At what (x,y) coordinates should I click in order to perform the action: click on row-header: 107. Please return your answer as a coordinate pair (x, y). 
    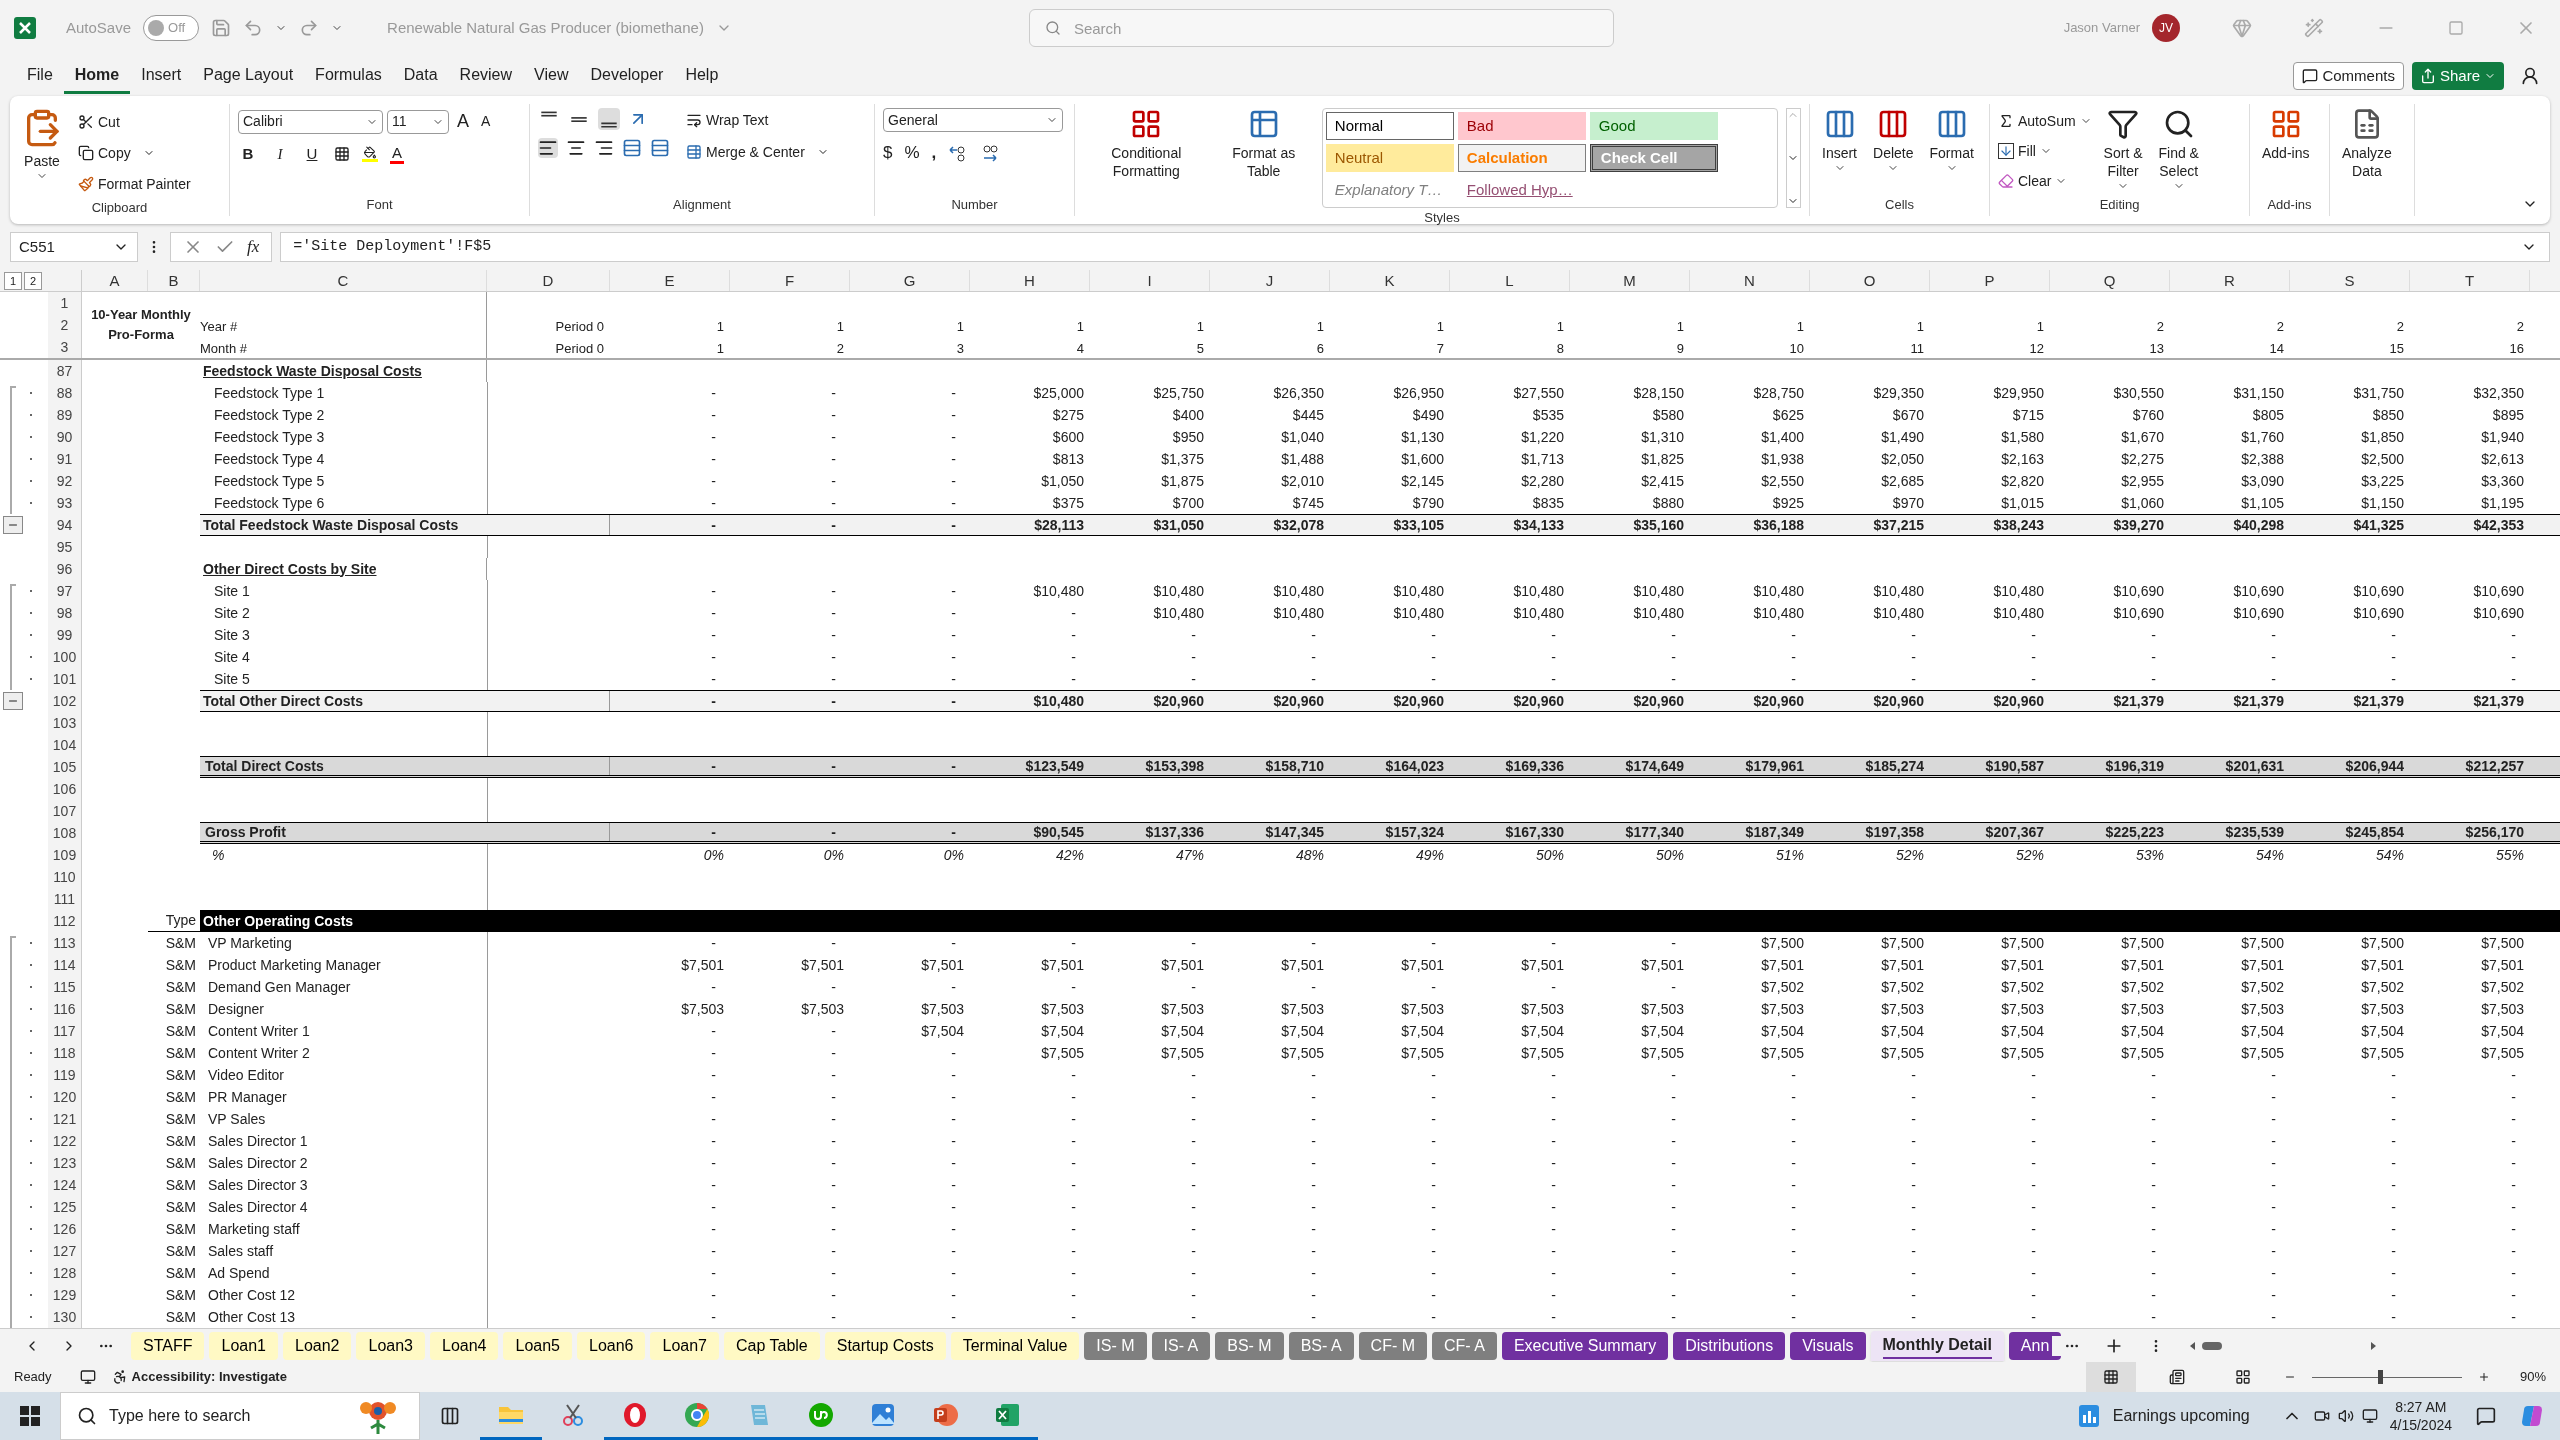
    Looking at the image, I should click on (65, 811).